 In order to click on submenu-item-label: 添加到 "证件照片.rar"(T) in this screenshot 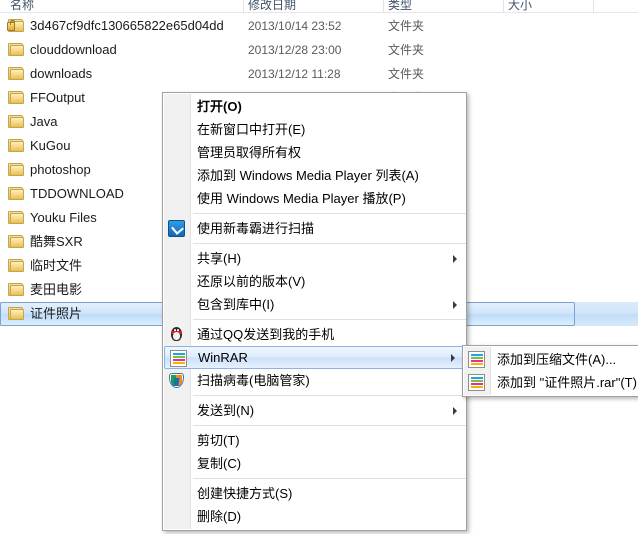, I will do `click(567, 382)`.